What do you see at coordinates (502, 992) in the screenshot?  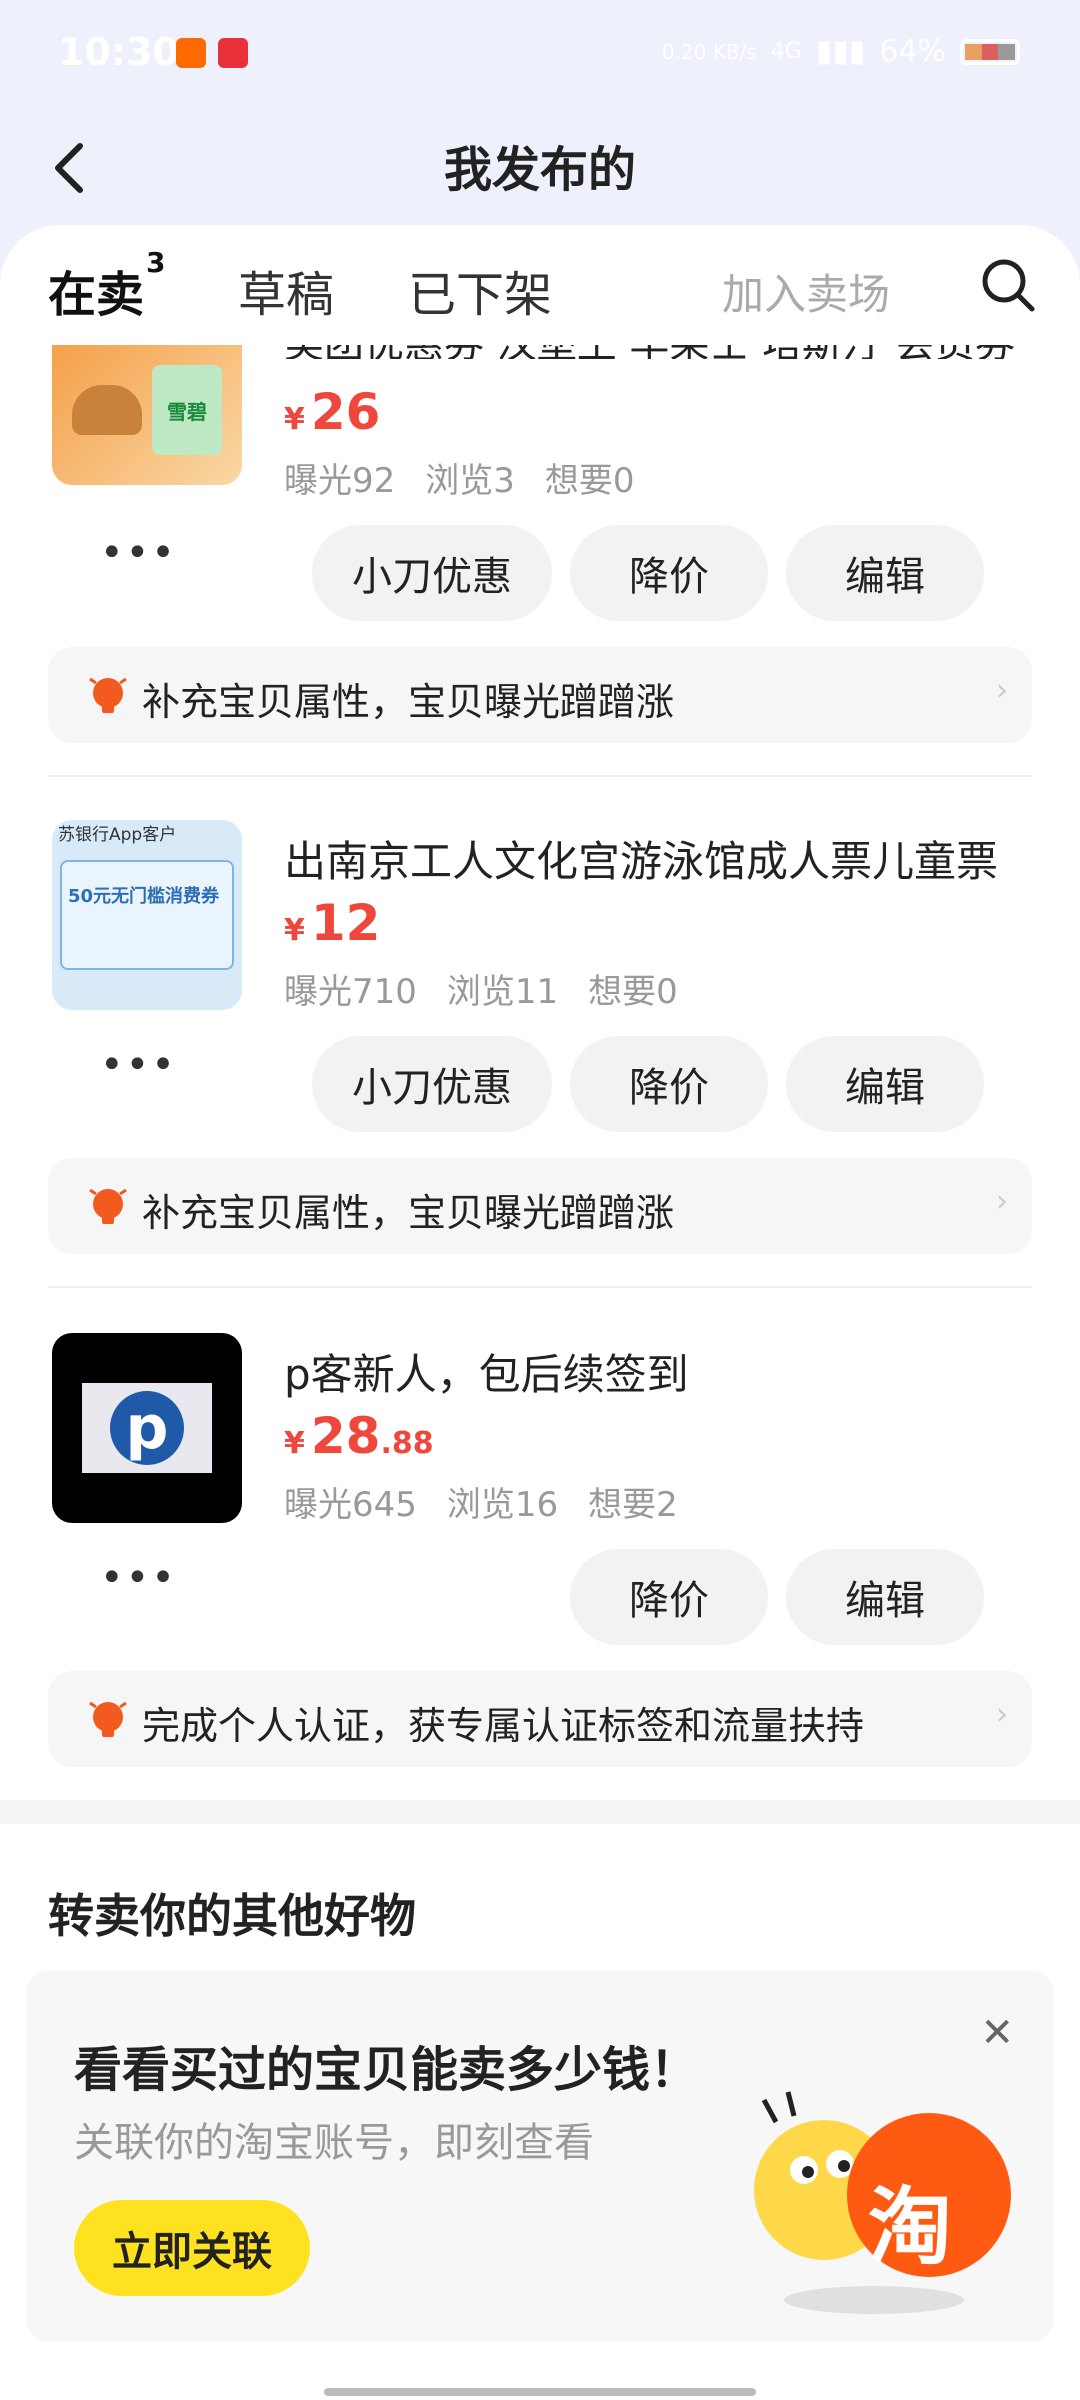 I see `stat-browse: 浏览11` at bounding box center [502, 992].